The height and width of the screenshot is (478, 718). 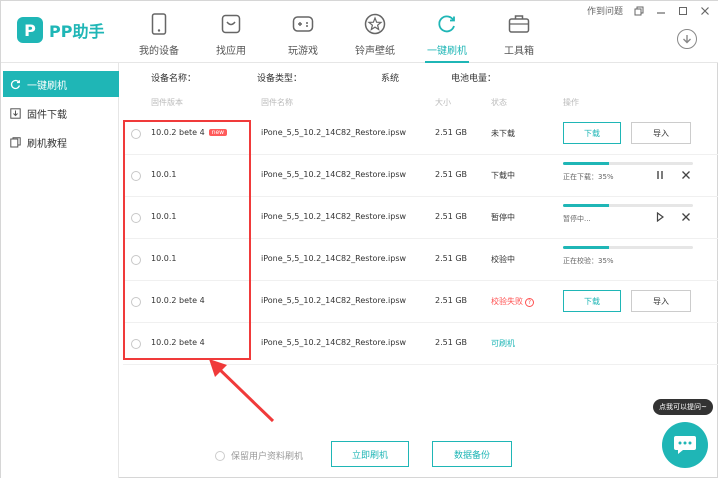 I want to click on pause-icon, so click(x=660, y=175).